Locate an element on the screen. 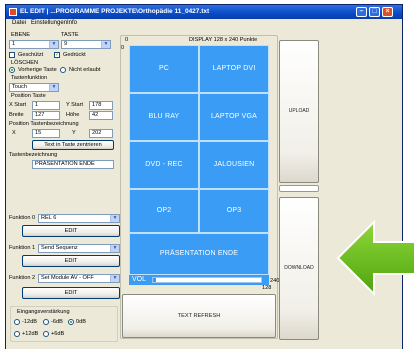 The width and height of the screenshot is (415, 349). progress-bar is located at coordinates (299, 188).